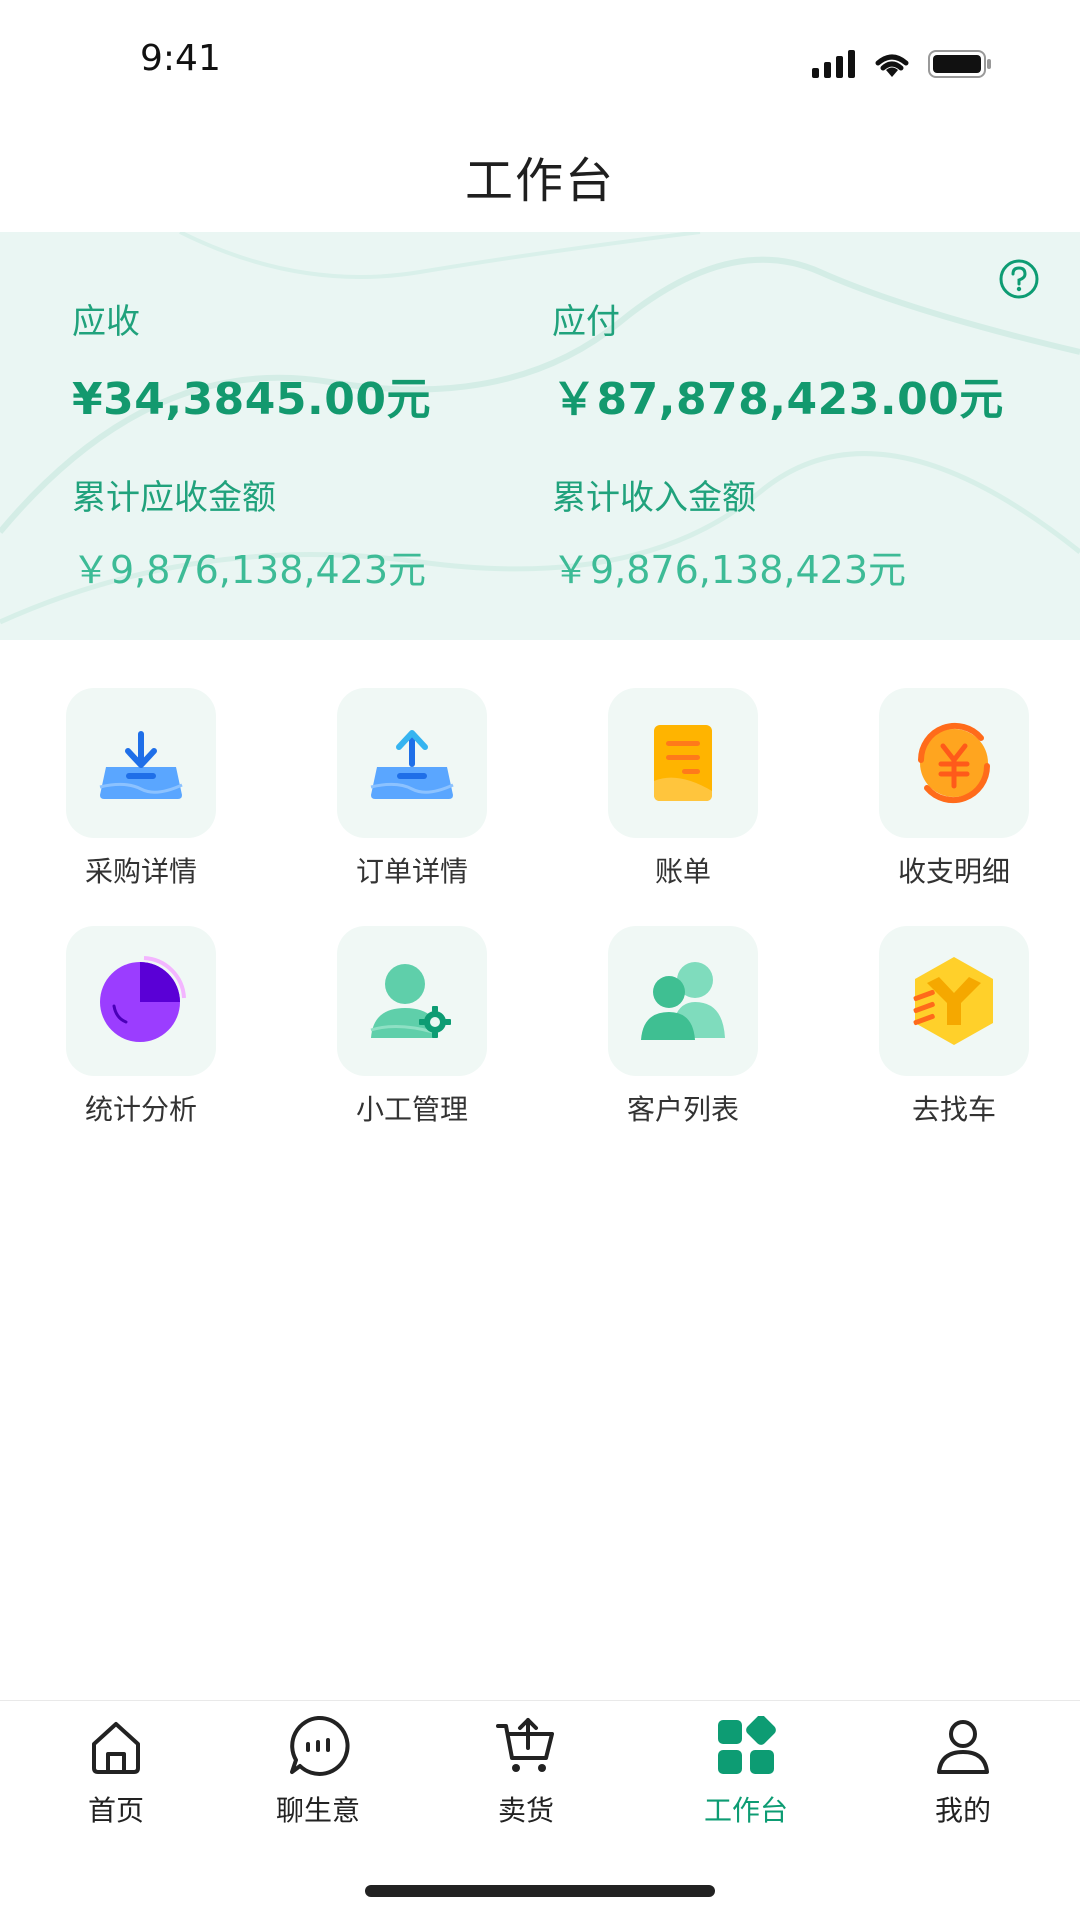  I want to click on help-icon, so click(1019, 279).